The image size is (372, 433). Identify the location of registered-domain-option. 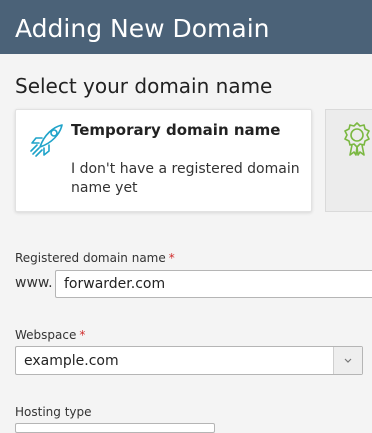
(348, 160).